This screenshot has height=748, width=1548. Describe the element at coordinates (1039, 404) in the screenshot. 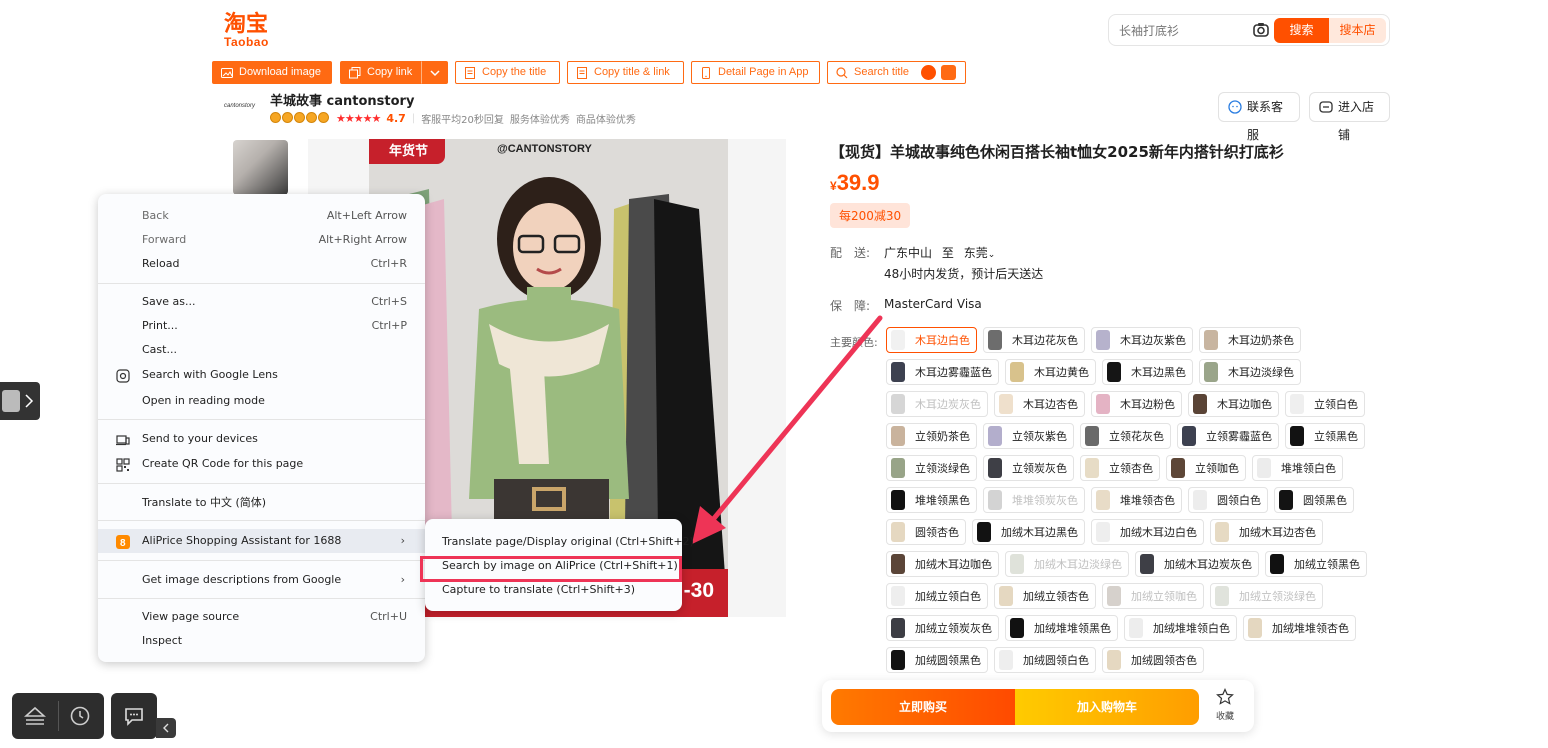

I see `color-option: 木耳边杏色` at that location.